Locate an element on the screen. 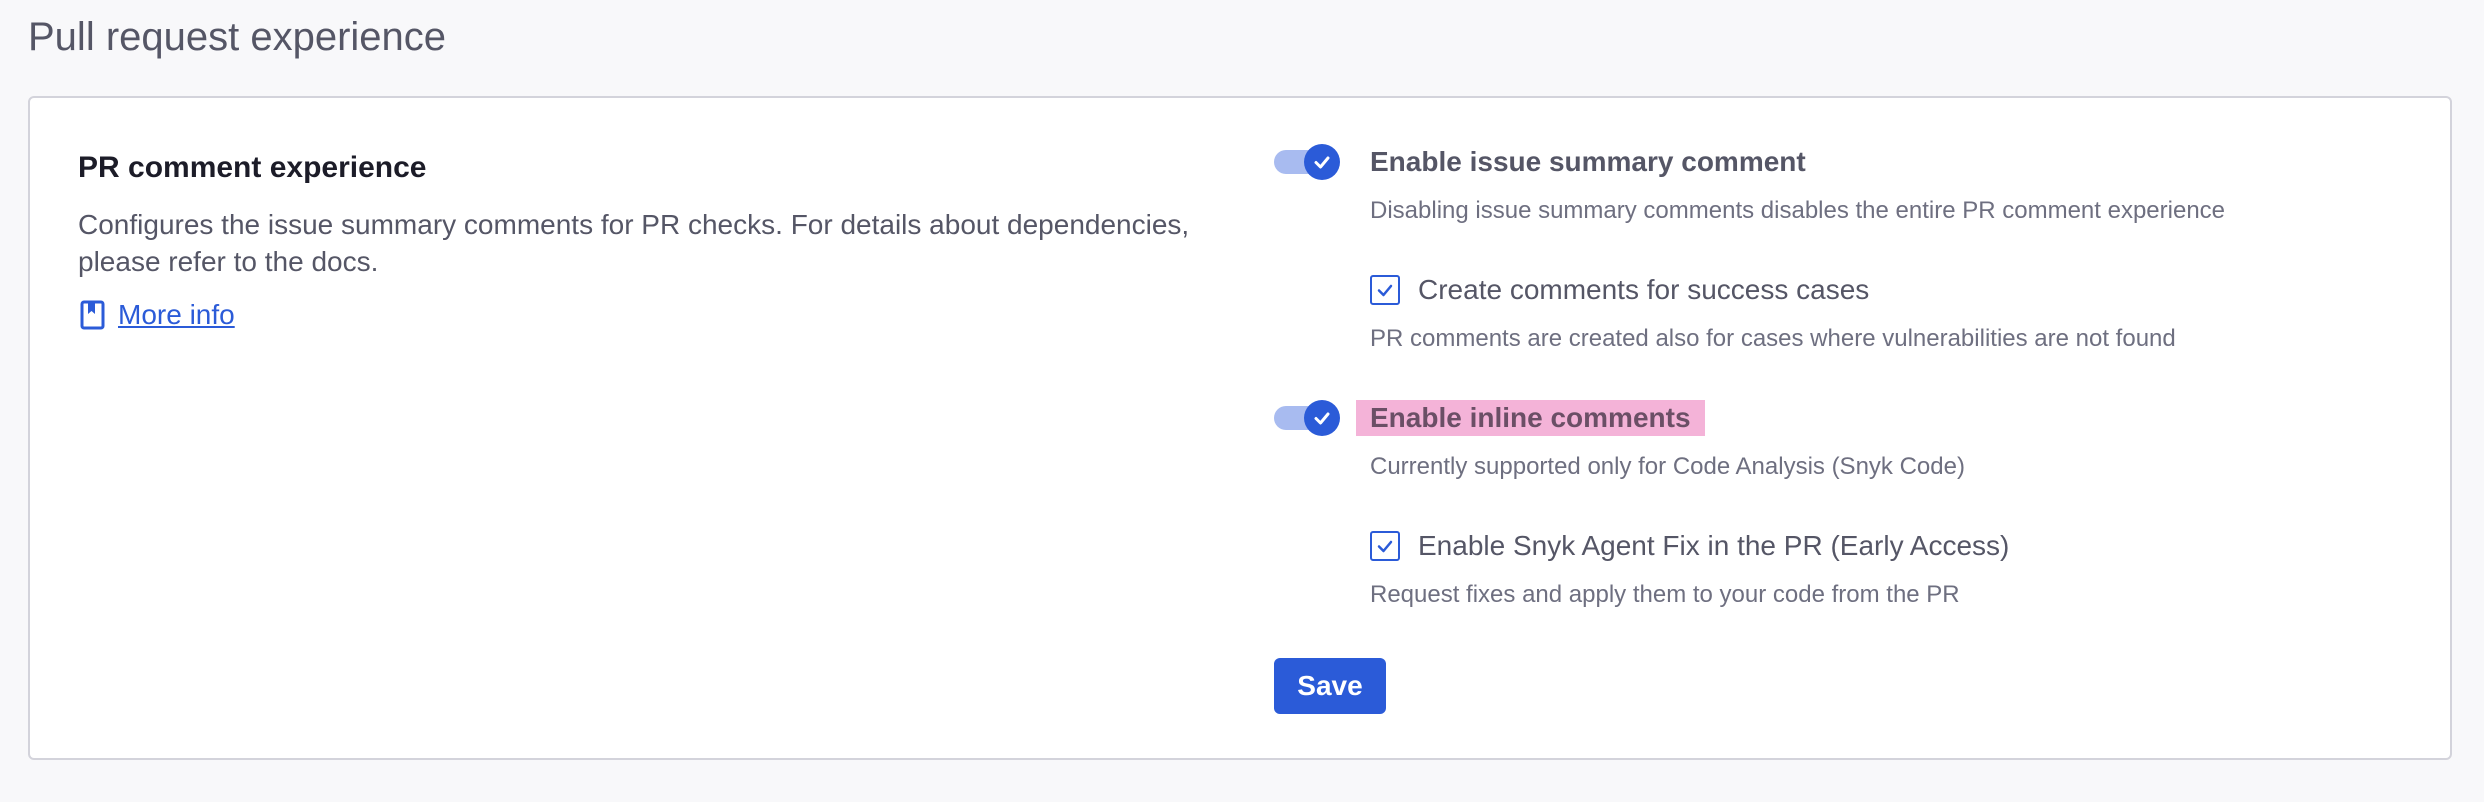 The height and width of the screenshot is (802, 2484). inline-comments-row: Enable inline comments is located at coordinates (1489, 418).